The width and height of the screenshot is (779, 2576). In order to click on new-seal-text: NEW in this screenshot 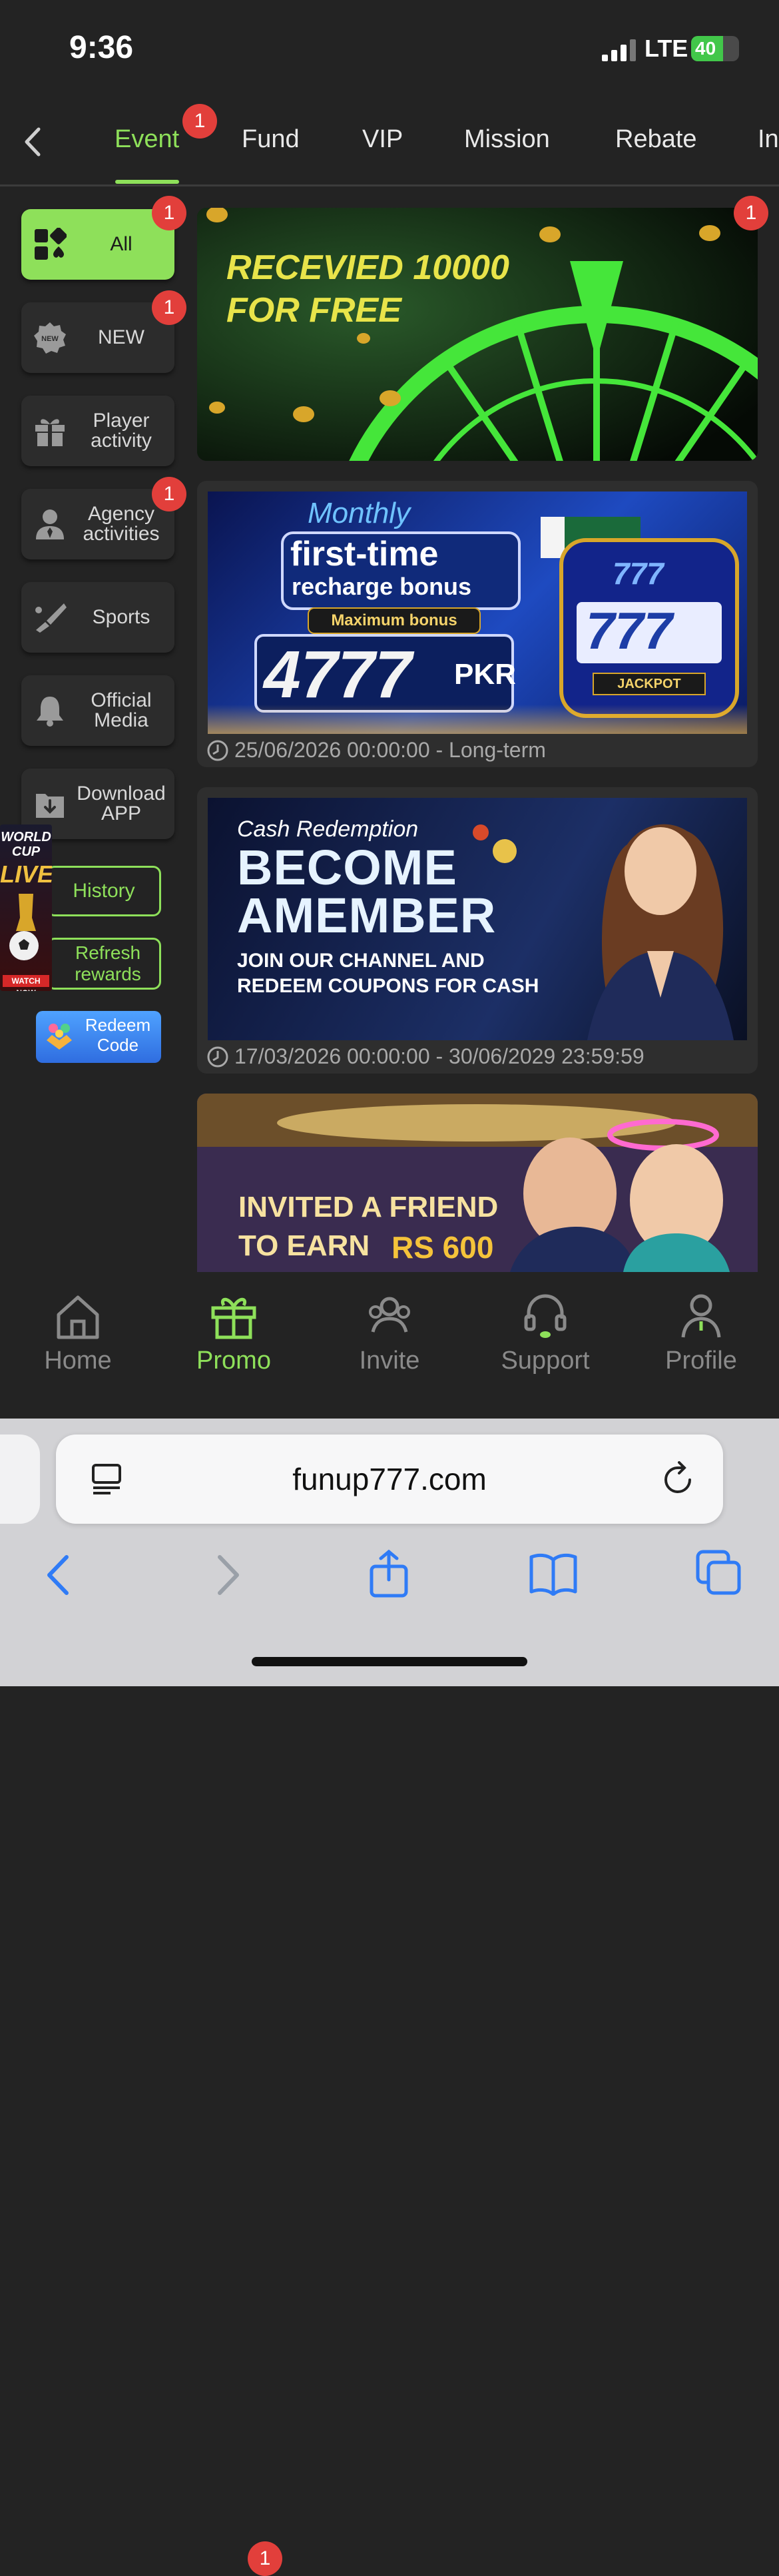, I will do `click(50, 339)`.